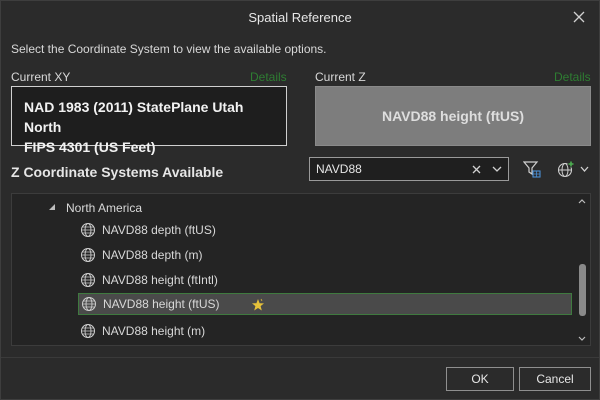 The width and height of the screenshot is (600, 400). I want to click on tree-item-label: NAVD88 depth (ftUS), so click(159, 230).